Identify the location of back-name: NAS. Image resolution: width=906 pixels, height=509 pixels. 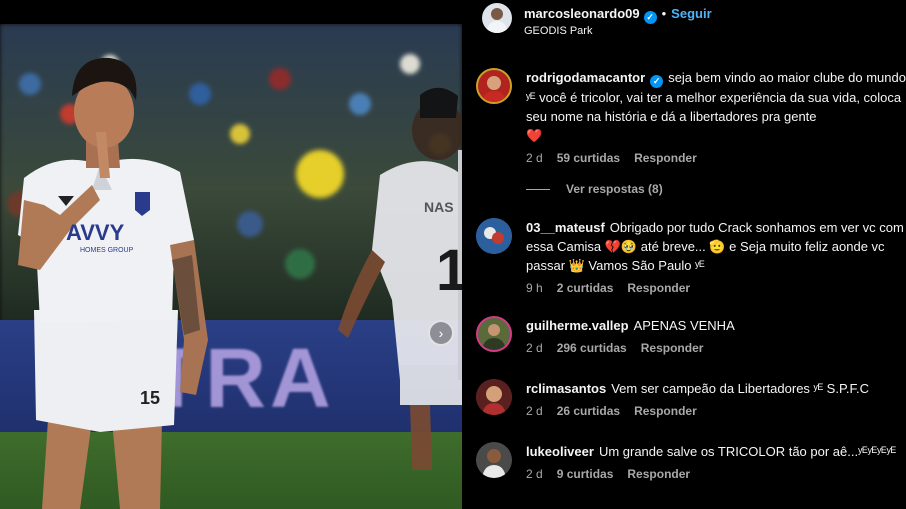
(439, 207).